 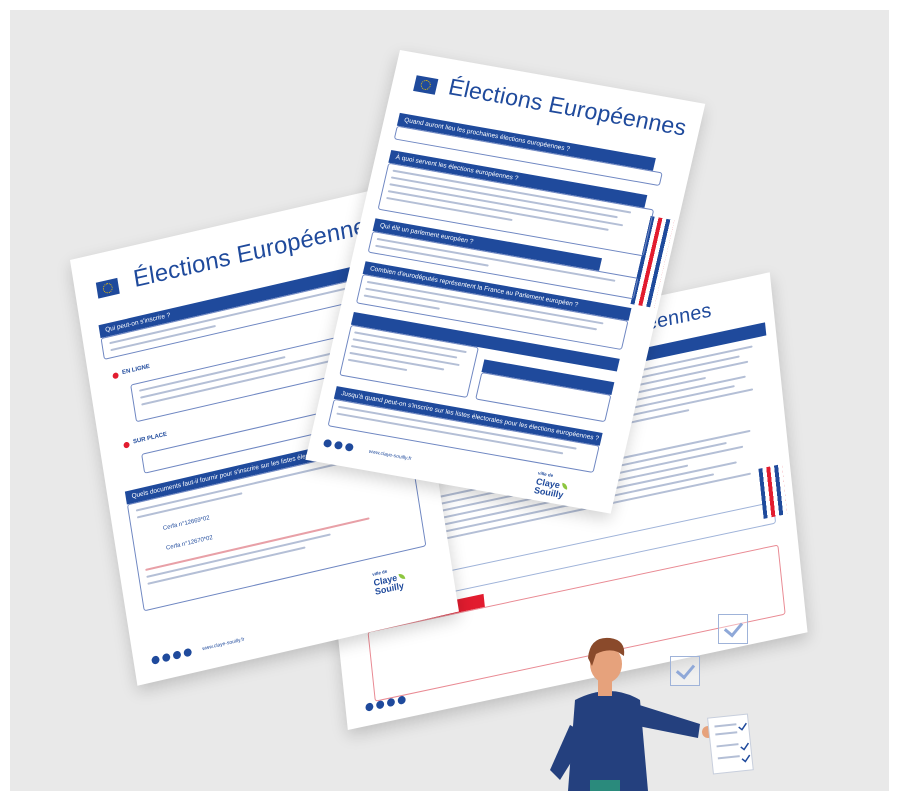 I want to click on eu-flag-icon, so click(x=107, y=288).